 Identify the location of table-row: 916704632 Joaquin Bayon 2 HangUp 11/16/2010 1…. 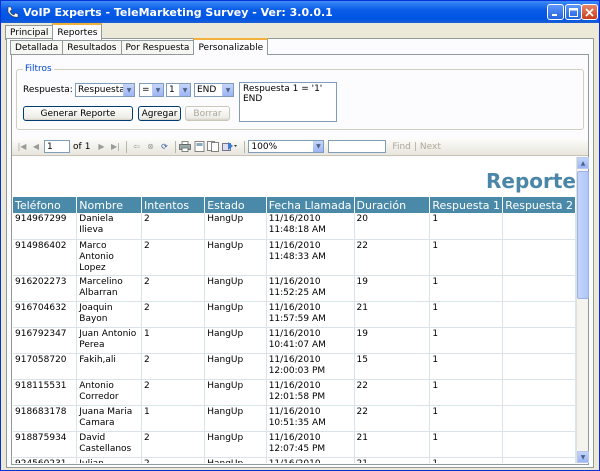
(294, 314).